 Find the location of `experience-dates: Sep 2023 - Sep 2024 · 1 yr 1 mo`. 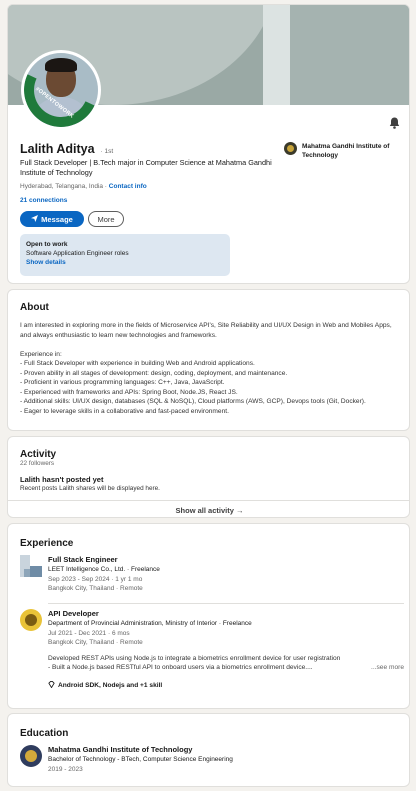

experience-dates: Sep 2023 - Sep 2024 · 1 yr 1 mo is located at coordinates (95, 579).